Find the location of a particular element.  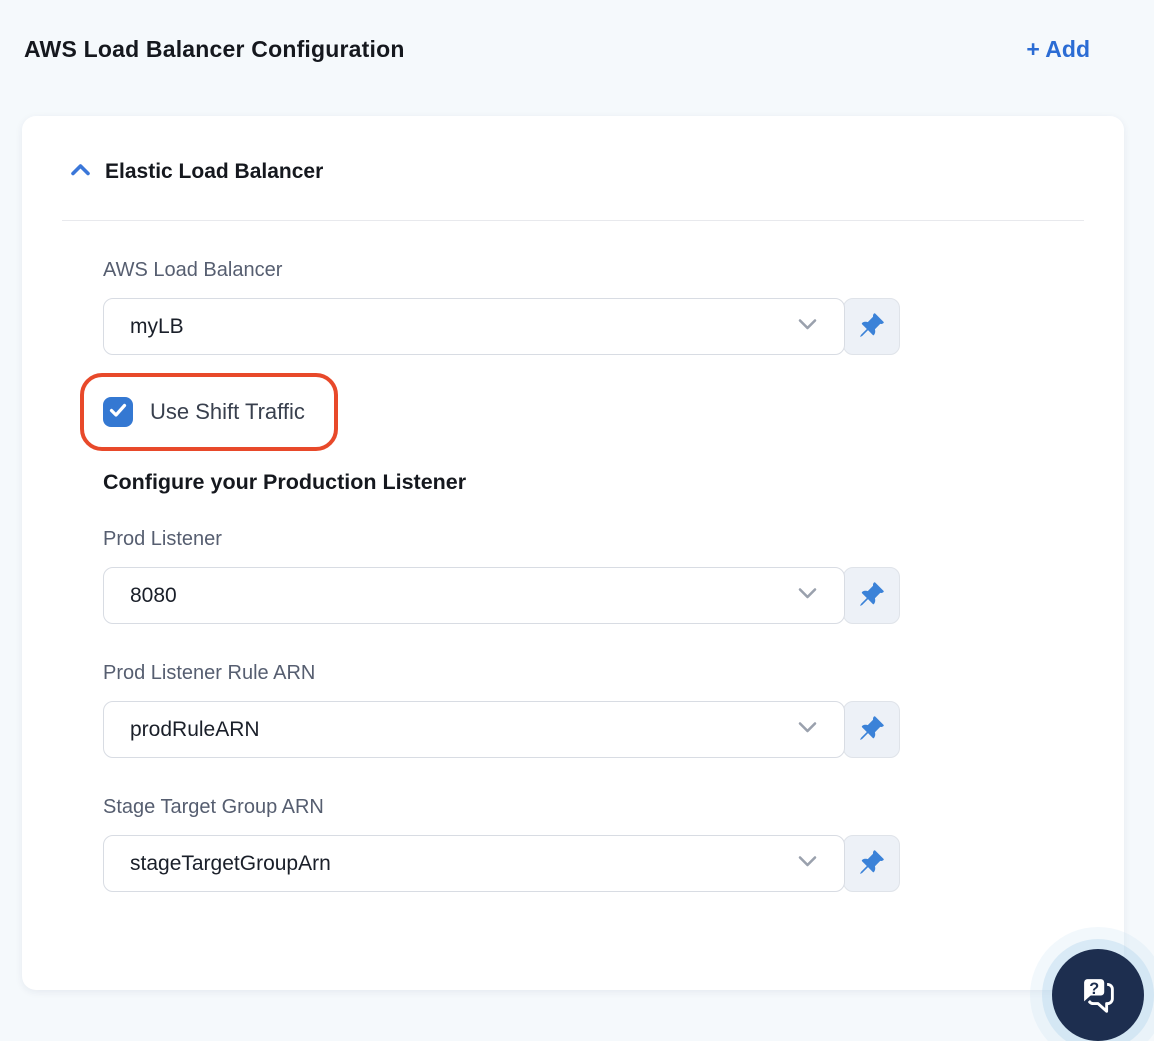

help-chat-button: ? is located at coordinates (1098, 995).